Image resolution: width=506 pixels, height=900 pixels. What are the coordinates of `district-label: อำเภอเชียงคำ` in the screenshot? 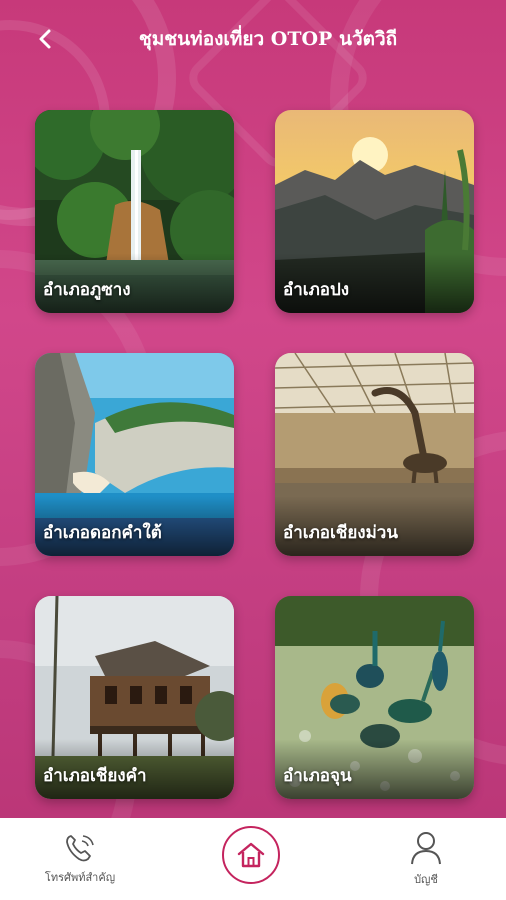 It's located at (95, 776).